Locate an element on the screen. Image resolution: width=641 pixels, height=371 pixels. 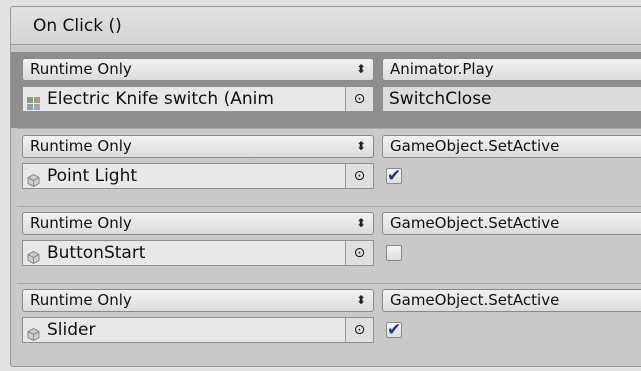
target-object-field: ButtonStart ⊙ is located at coordinates (198, 253).